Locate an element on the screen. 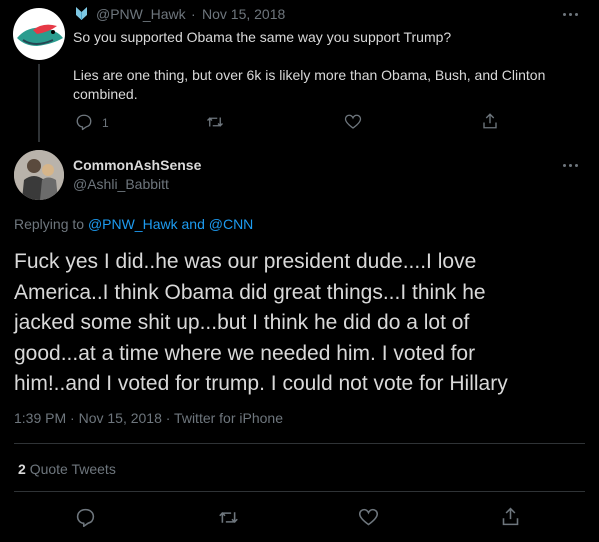  main-handle: @Ashli_Babbitt is located at coordinates (121, 184).